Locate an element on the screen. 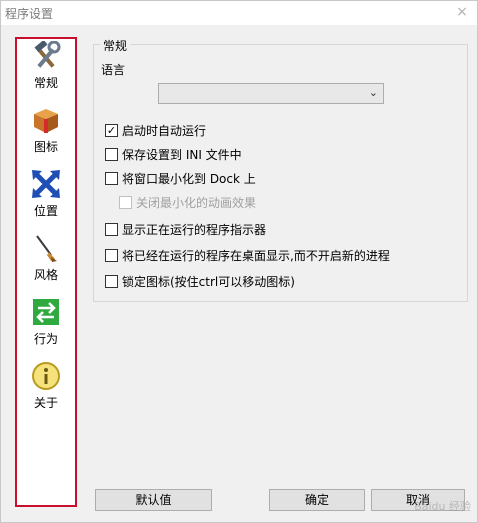  category-sidebar: 常规 图标 位置 风格 行为 关于 is located at coordinates (46, 272).